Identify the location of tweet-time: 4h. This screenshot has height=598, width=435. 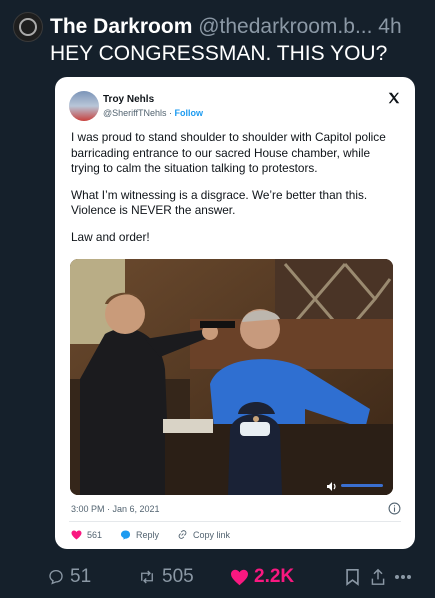
(389, 26).